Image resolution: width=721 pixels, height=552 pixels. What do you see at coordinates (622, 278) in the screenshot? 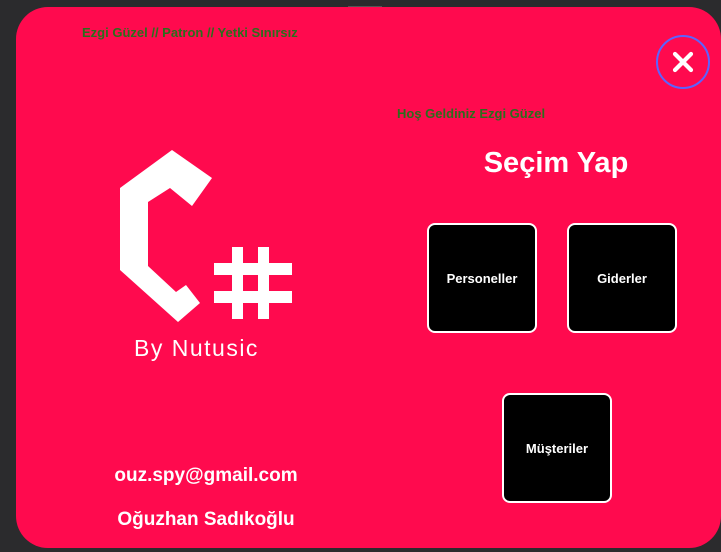
I see `giderler-button: Giderler` at bounding box center [622, 278].